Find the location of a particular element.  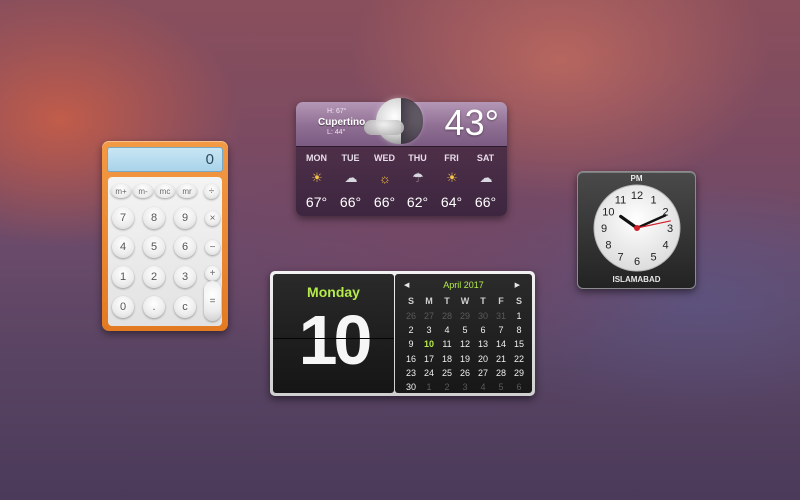

clock-numeral: 1 is located at coordinates (653, 200).